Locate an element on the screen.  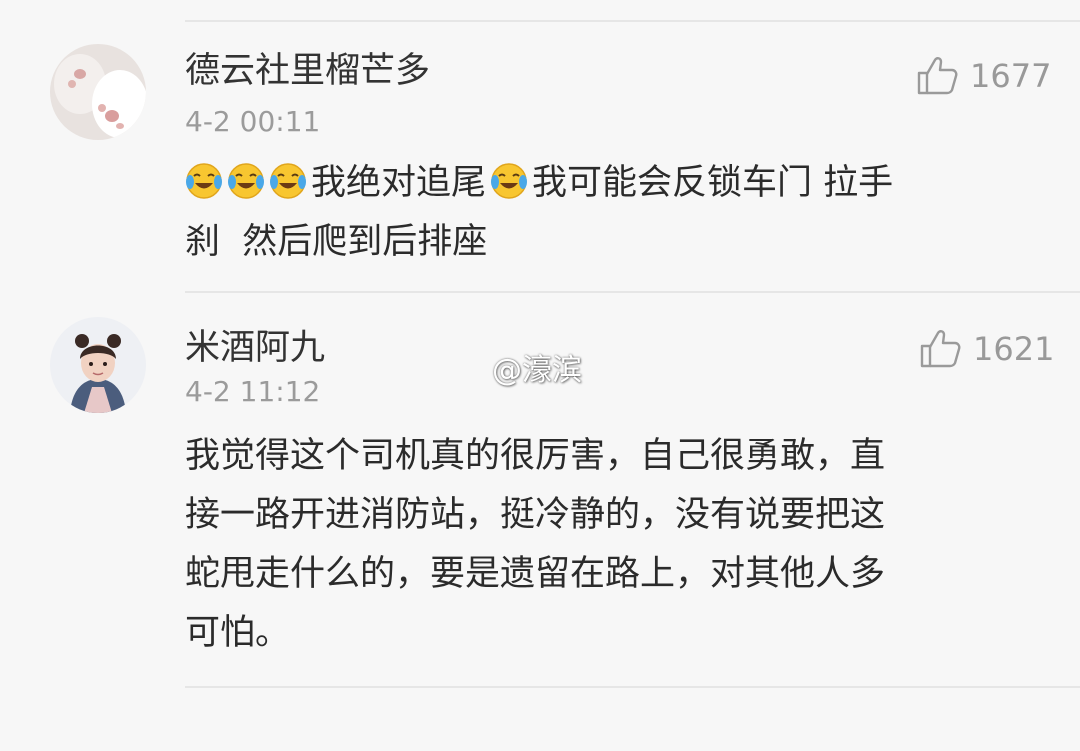
comment-text-line: 我觉得这个司机真的很厉害，自己很勇敢，直 is located at coordinates (535, 456).